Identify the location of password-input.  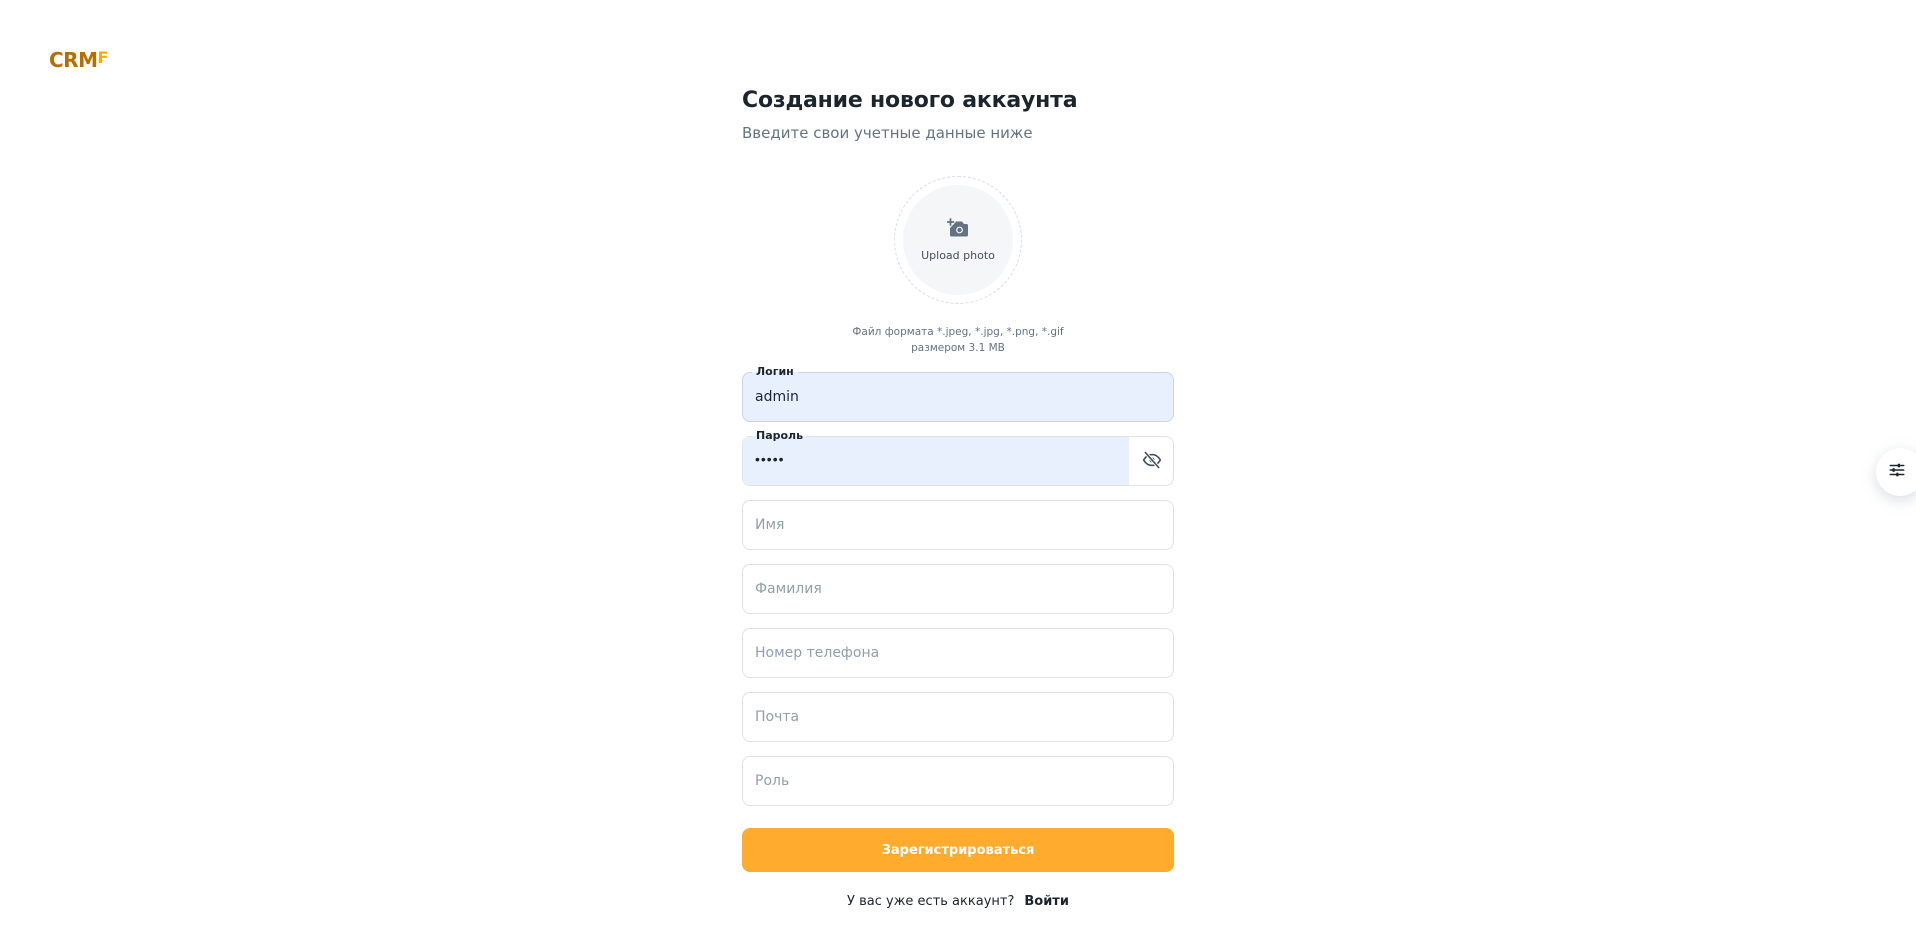
(936, 461).